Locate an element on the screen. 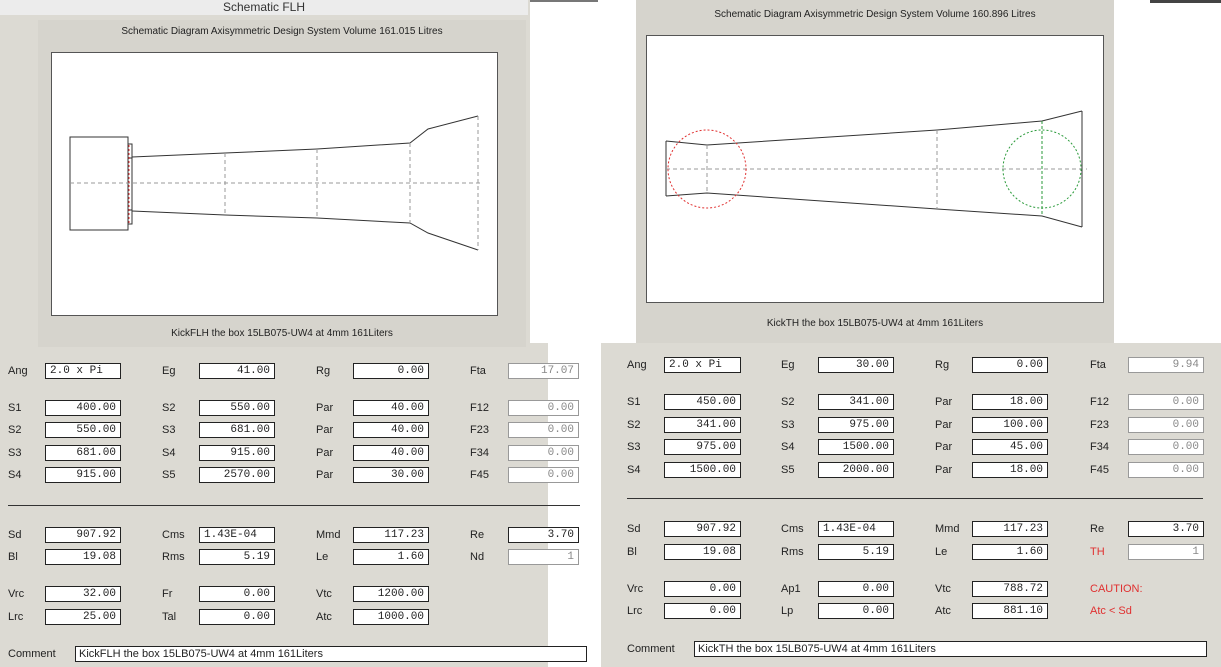 The height and width of the screenshot is (667, 1221). eg-input: 30.00 is located at coordinates (856, 365).